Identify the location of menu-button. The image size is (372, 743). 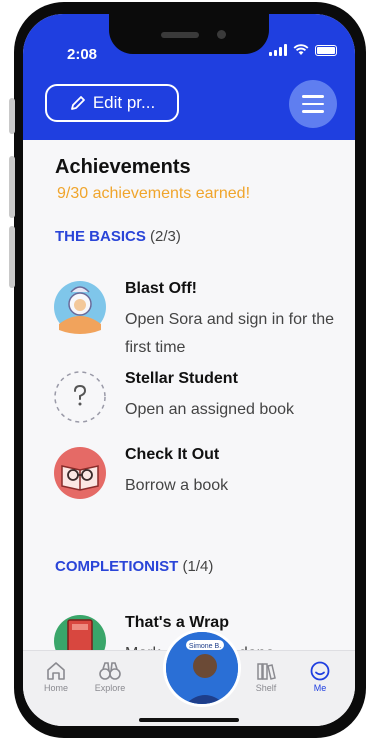
(313, 104).